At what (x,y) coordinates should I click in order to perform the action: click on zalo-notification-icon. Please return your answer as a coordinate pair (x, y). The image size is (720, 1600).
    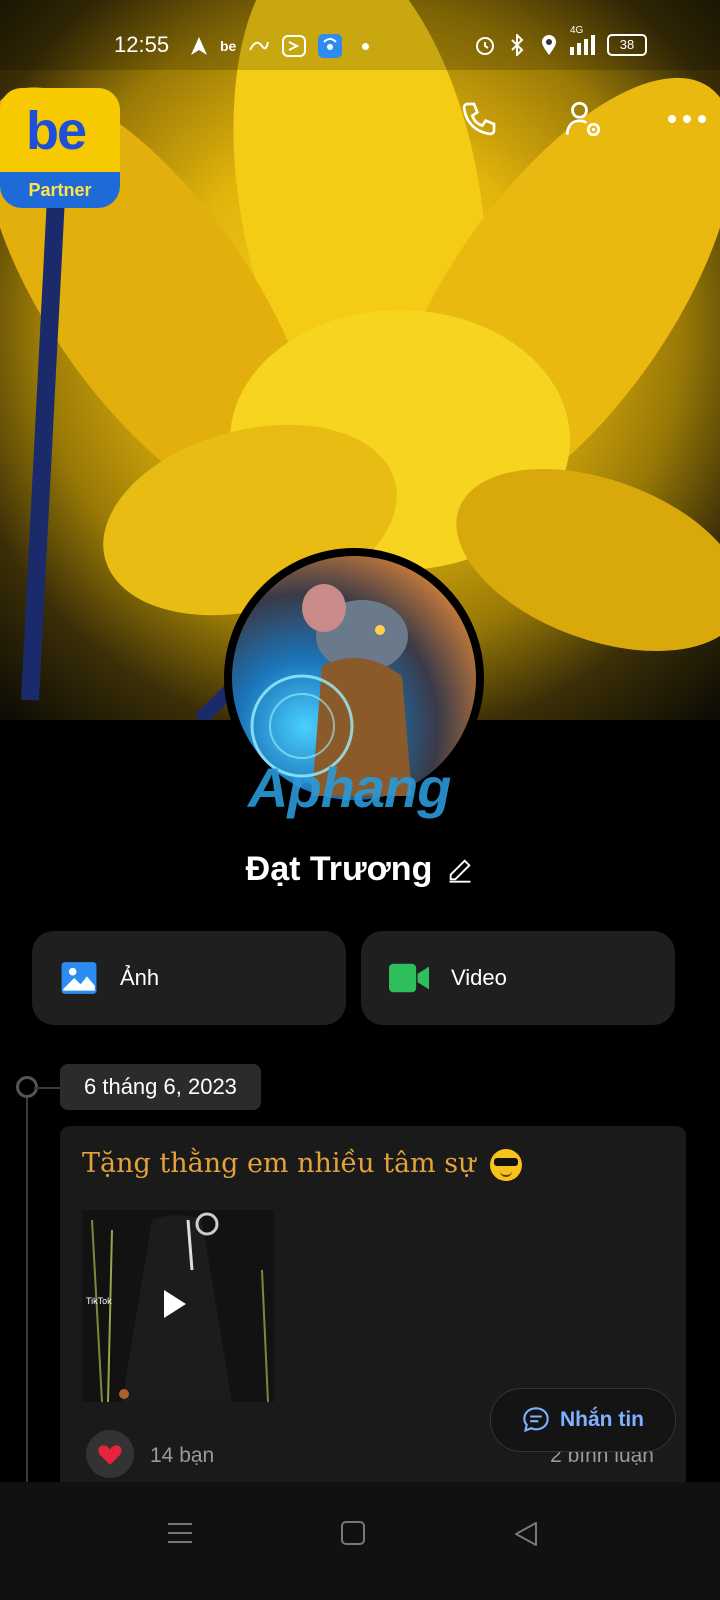
    Looking at the image, I should click on (294, 46).